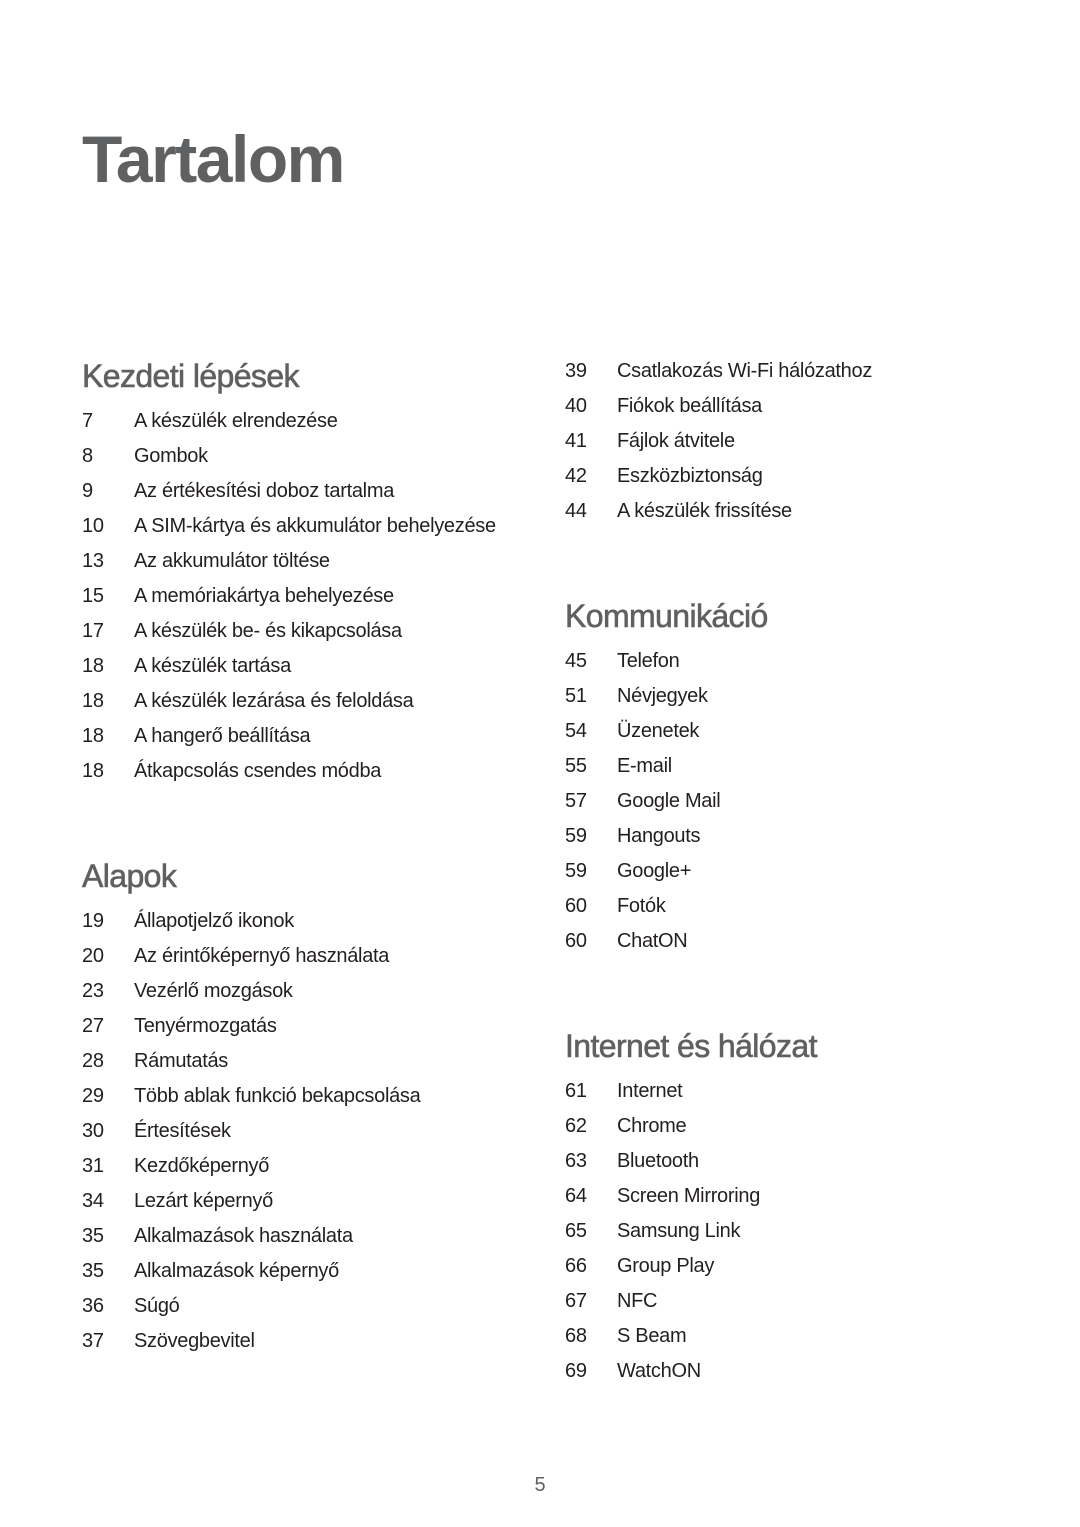 This screenshot has height=1527, width=1080. Describe the element at coordinates (658, 731) in the screenshot. I see `toc-entry-label: Üzenetek` at that location.